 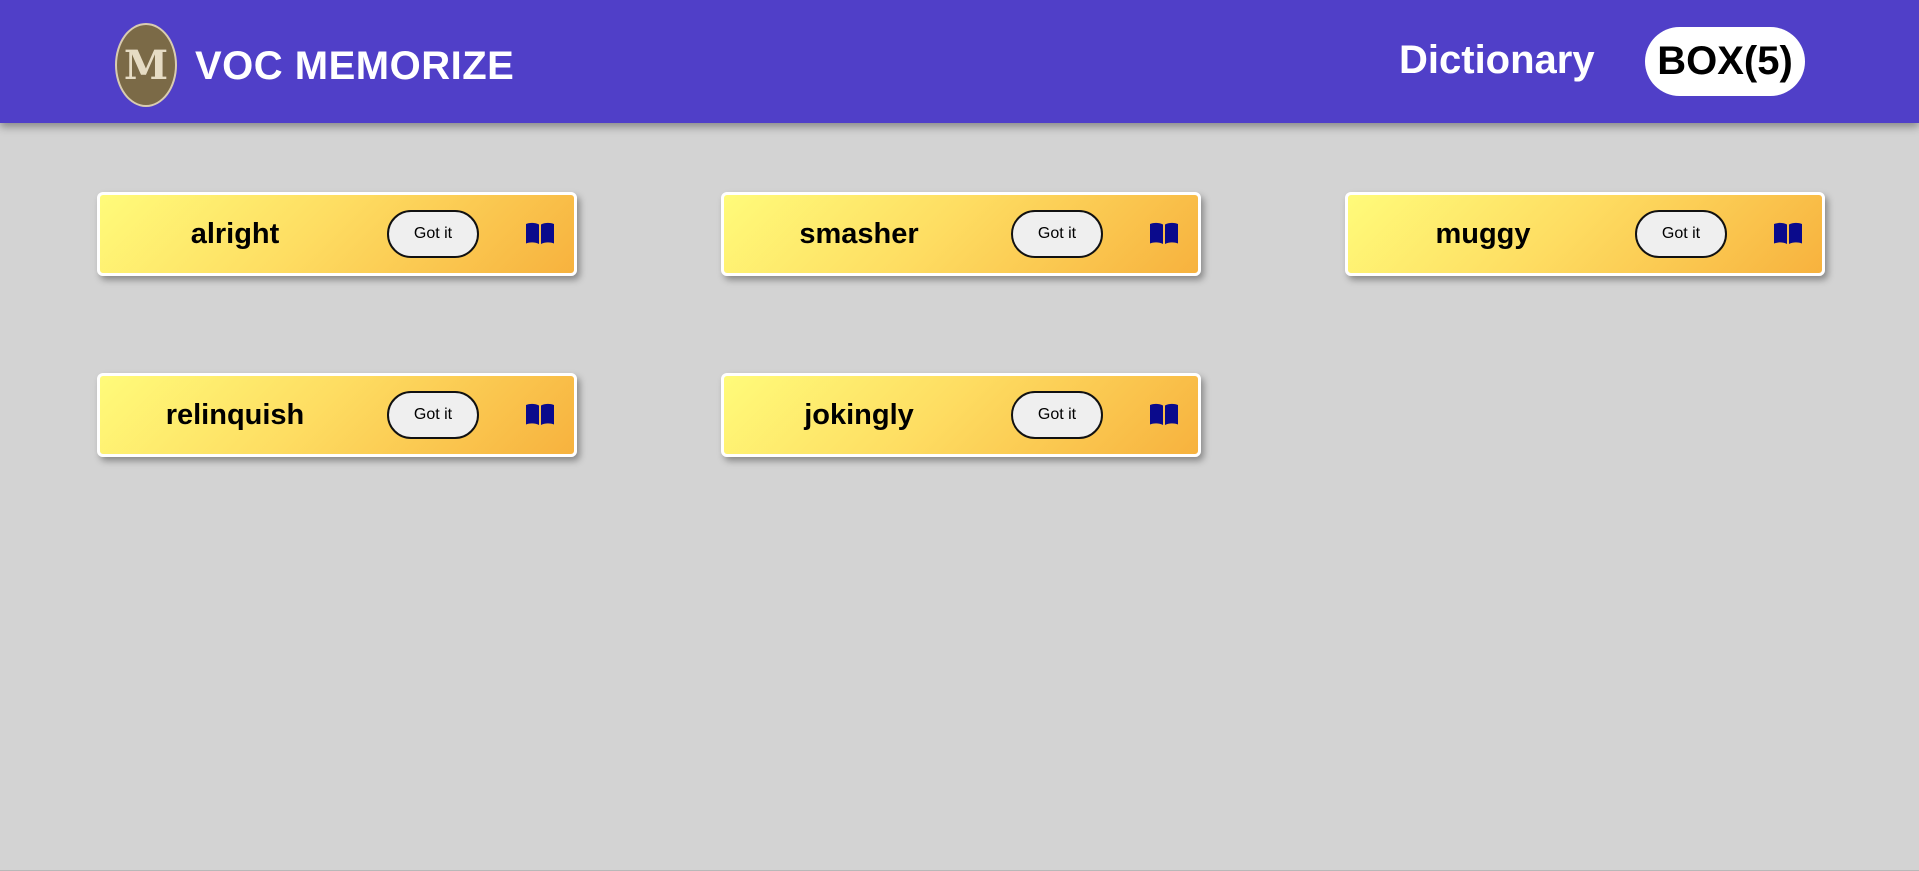 What do you see at coordinates (1497, 60) in the screenshot?
I see `nav-dictionary-link: Dictionary` at bounding box center [1497, 60].